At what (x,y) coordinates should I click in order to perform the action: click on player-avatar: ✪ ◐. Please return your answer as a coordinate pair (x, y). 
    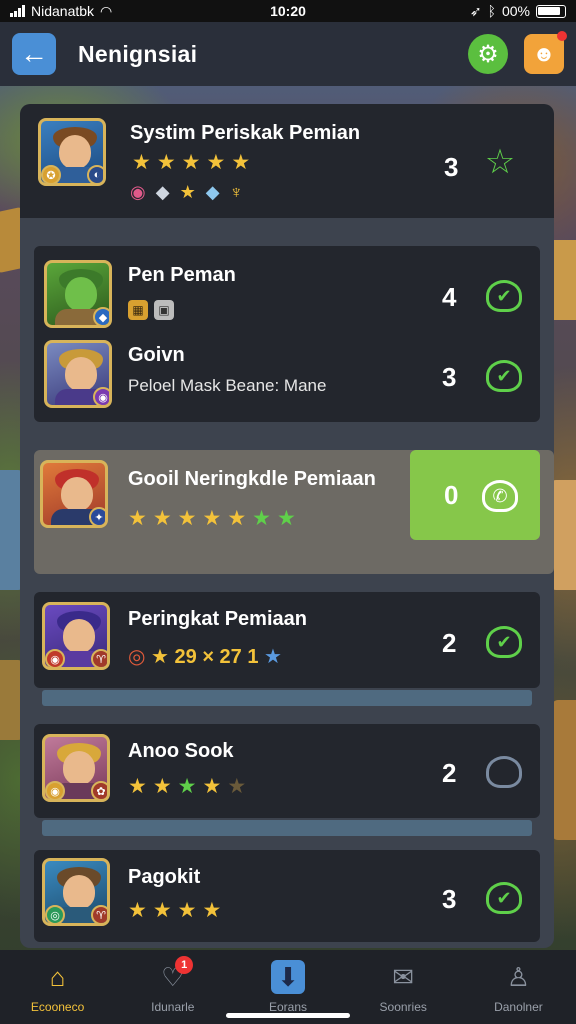
    Looking at the image, I should click on (72, 152).